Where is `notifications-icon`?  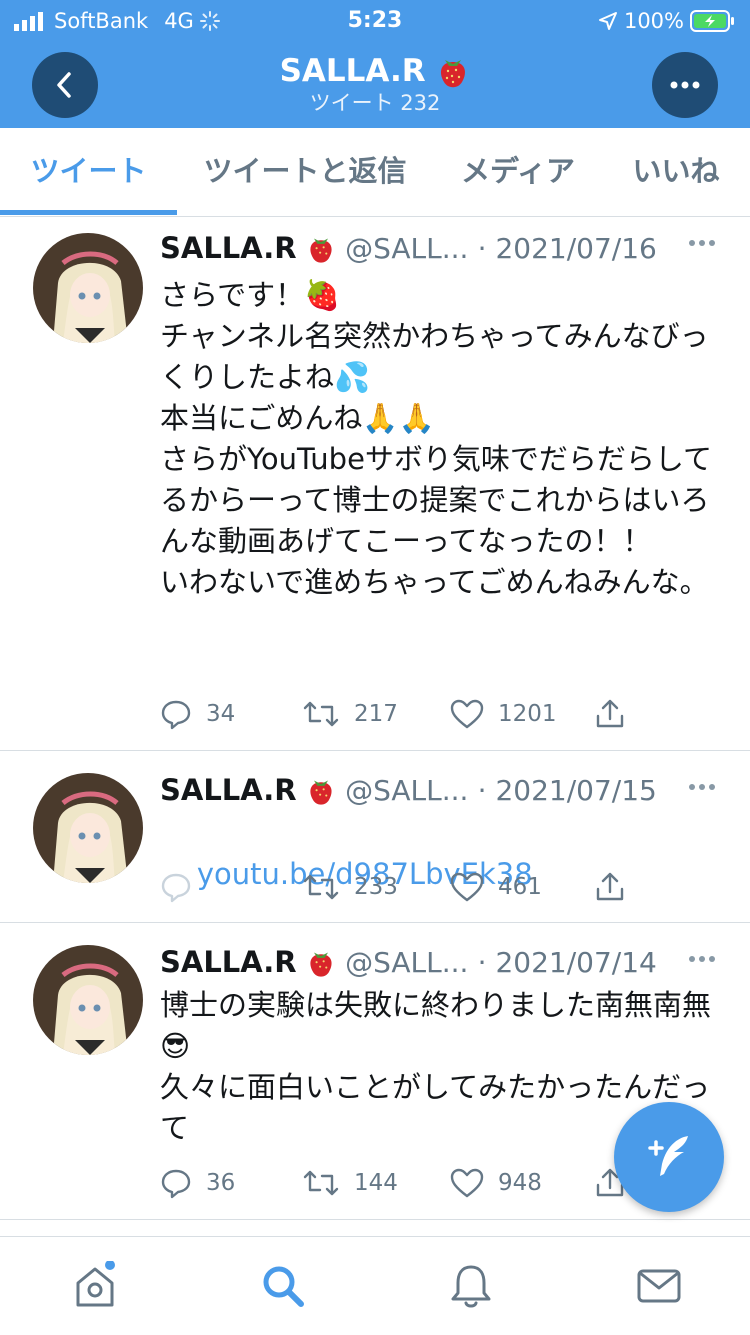 notifications-icon is located at coordinates (471, 1286).